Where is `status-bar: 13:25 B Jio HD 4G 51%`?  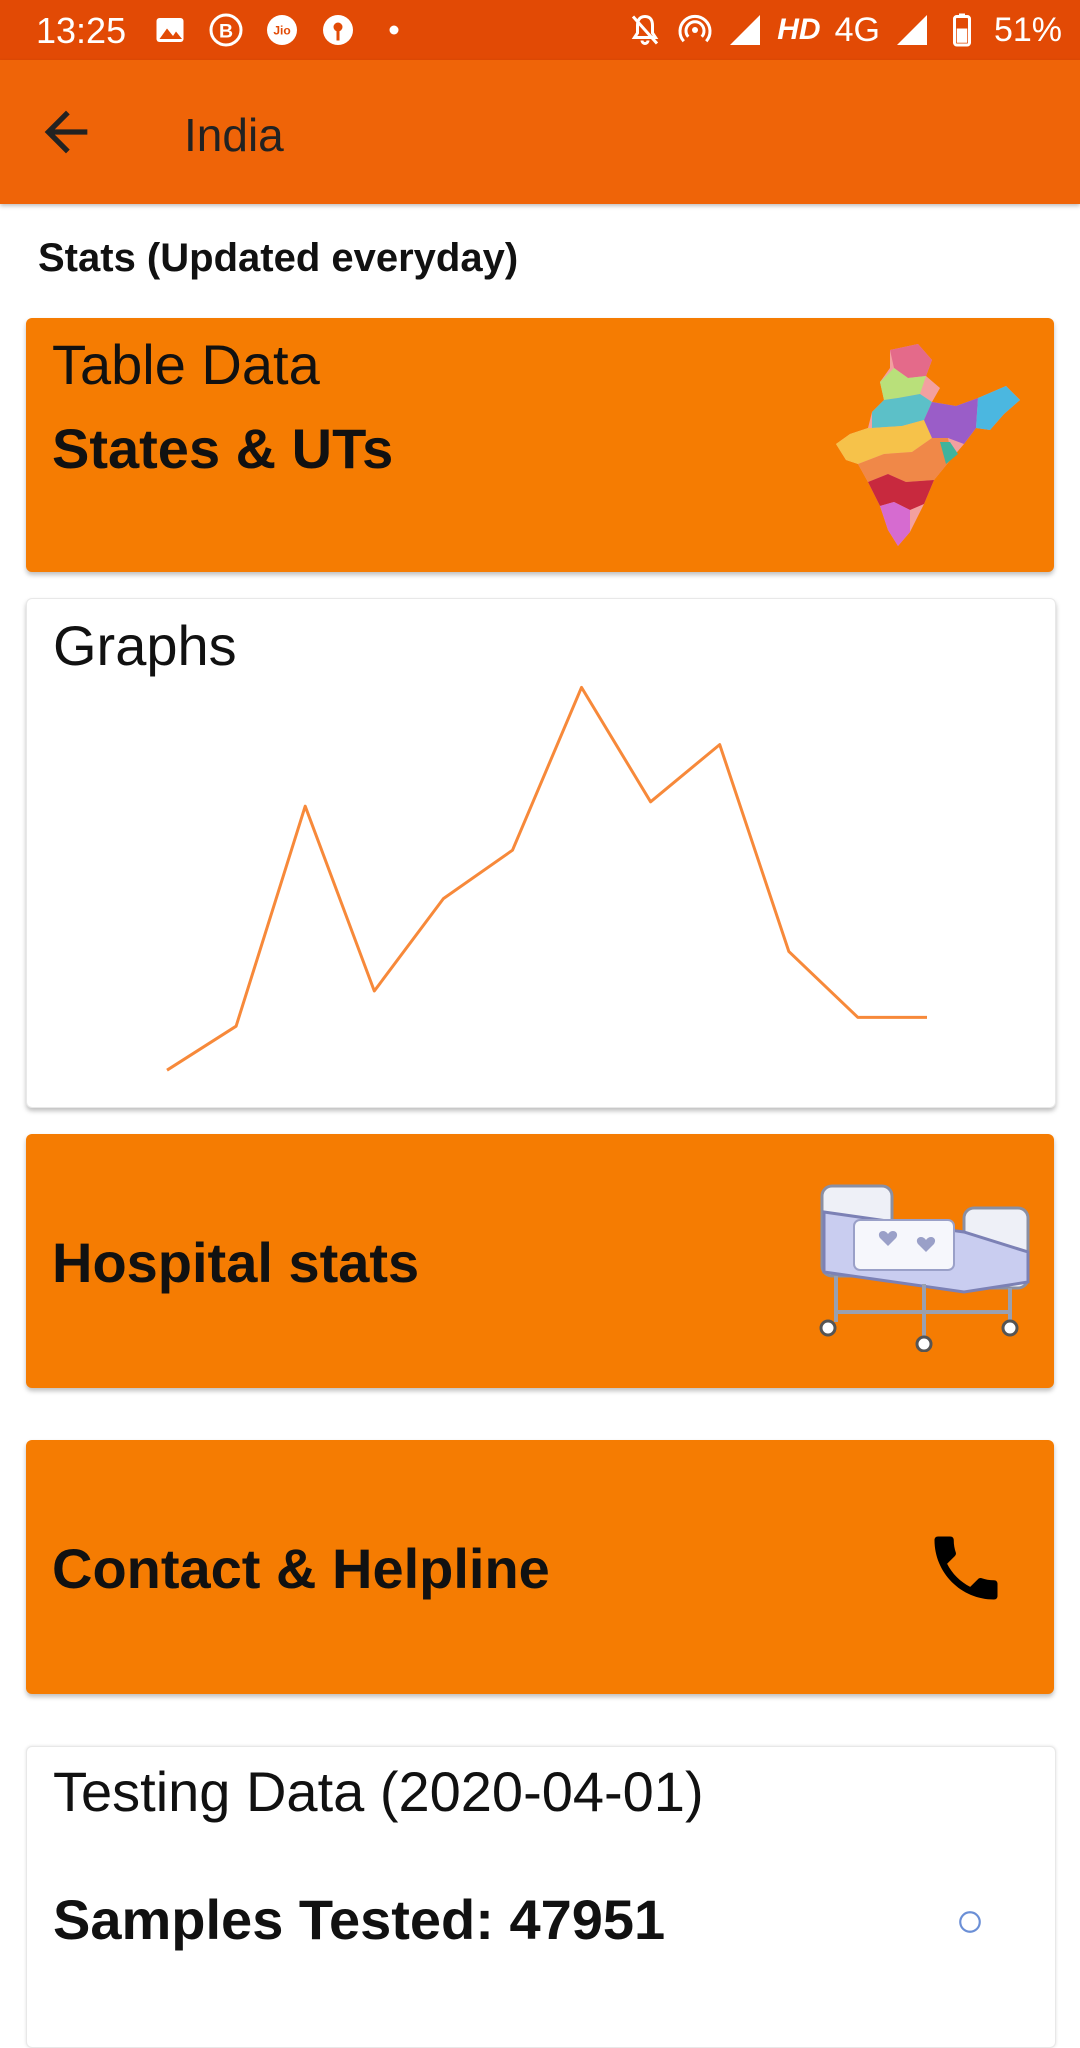
status-bar: 13:25 B Jio HD 4G 51% is located at coordinates (540, 30).